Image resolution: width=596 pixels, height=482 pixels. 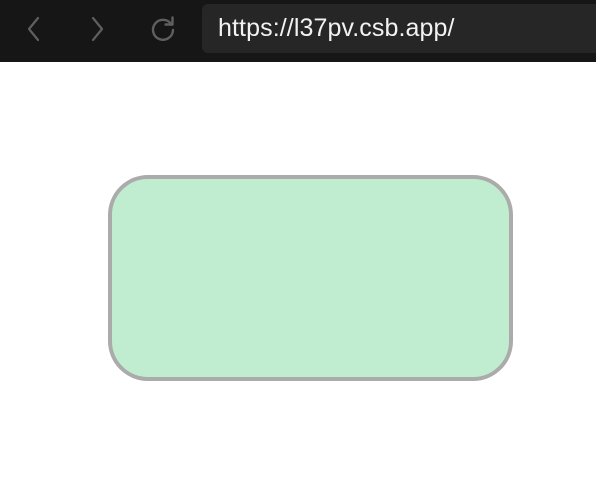 I want to click on back-button, so click(x=34, y=29).